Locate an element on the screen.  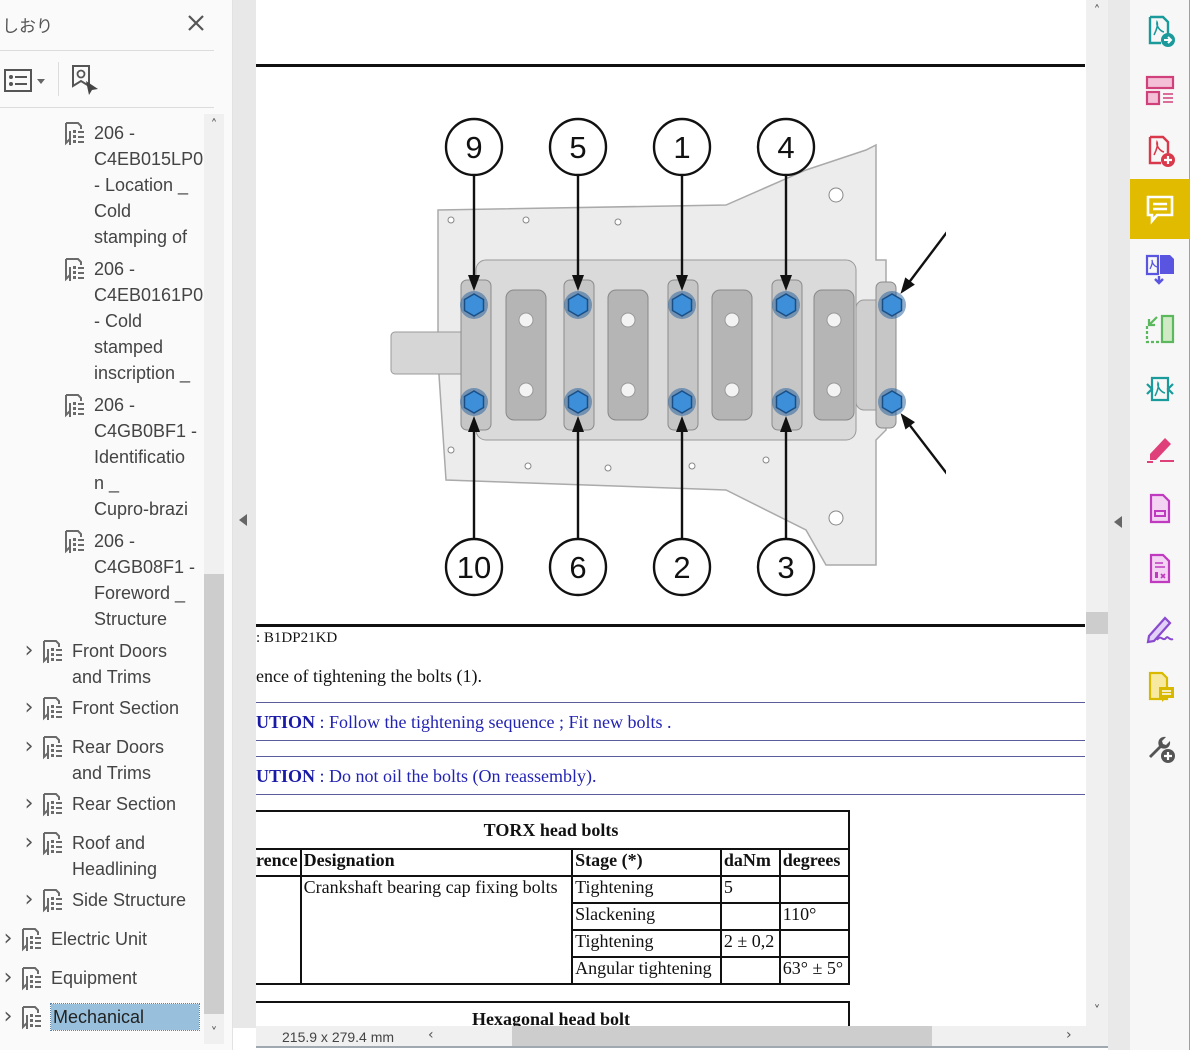
find-current-bookmark-button is located at coordinates (86, 80).